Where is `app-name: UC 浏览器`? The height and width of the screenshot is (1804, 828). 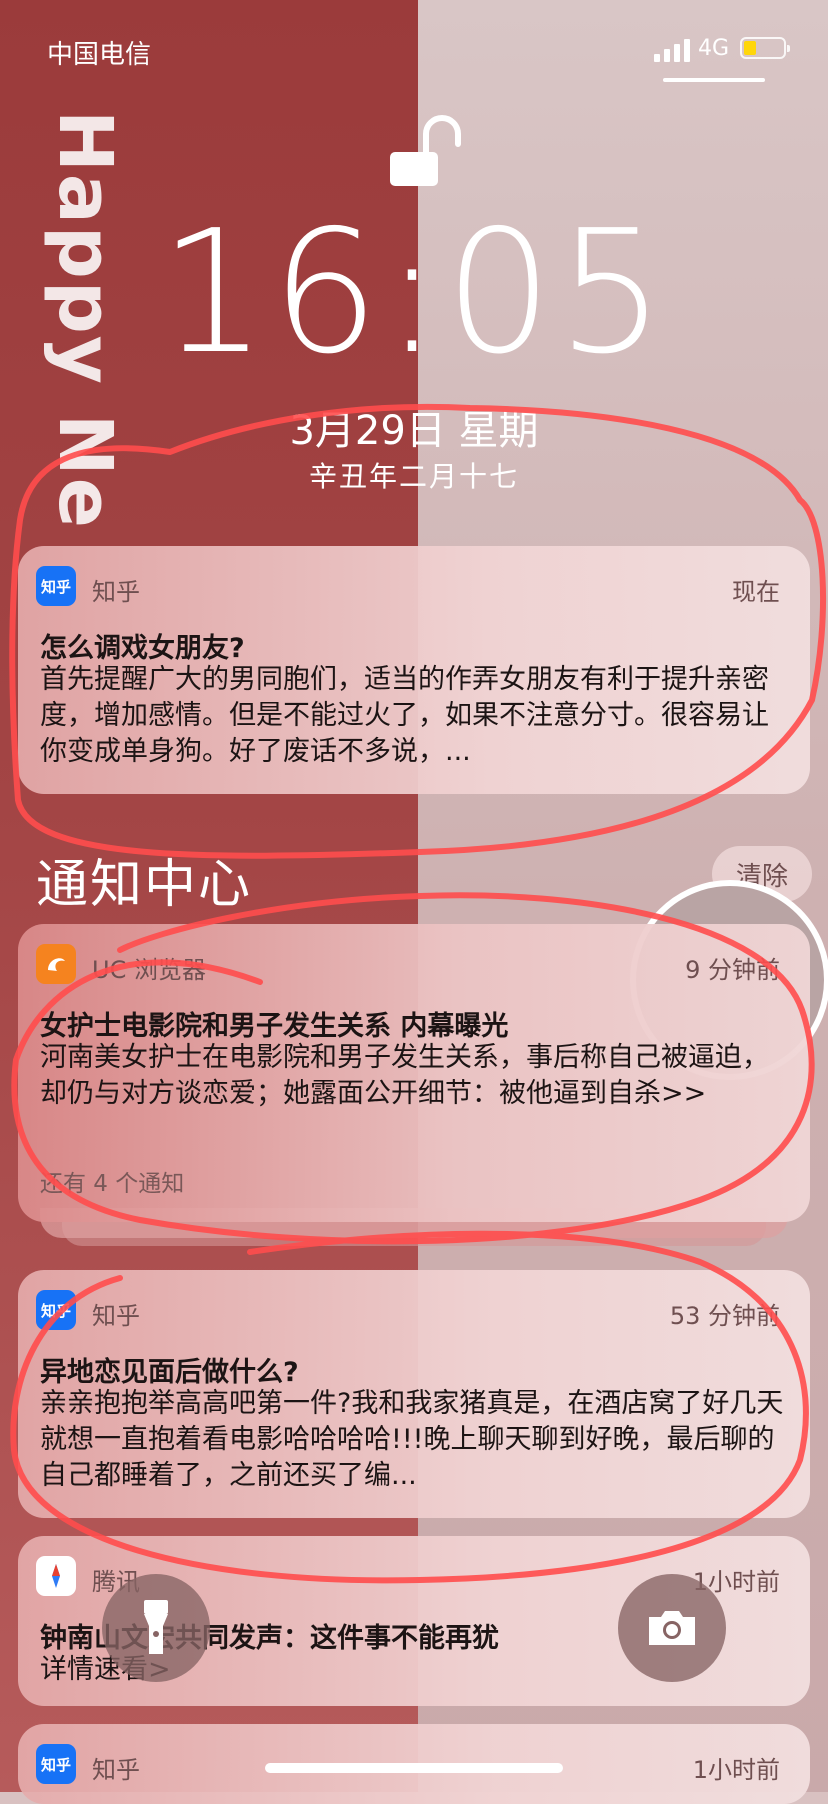 app-name: UC 浏览器 is located at coordinates (149, 970).